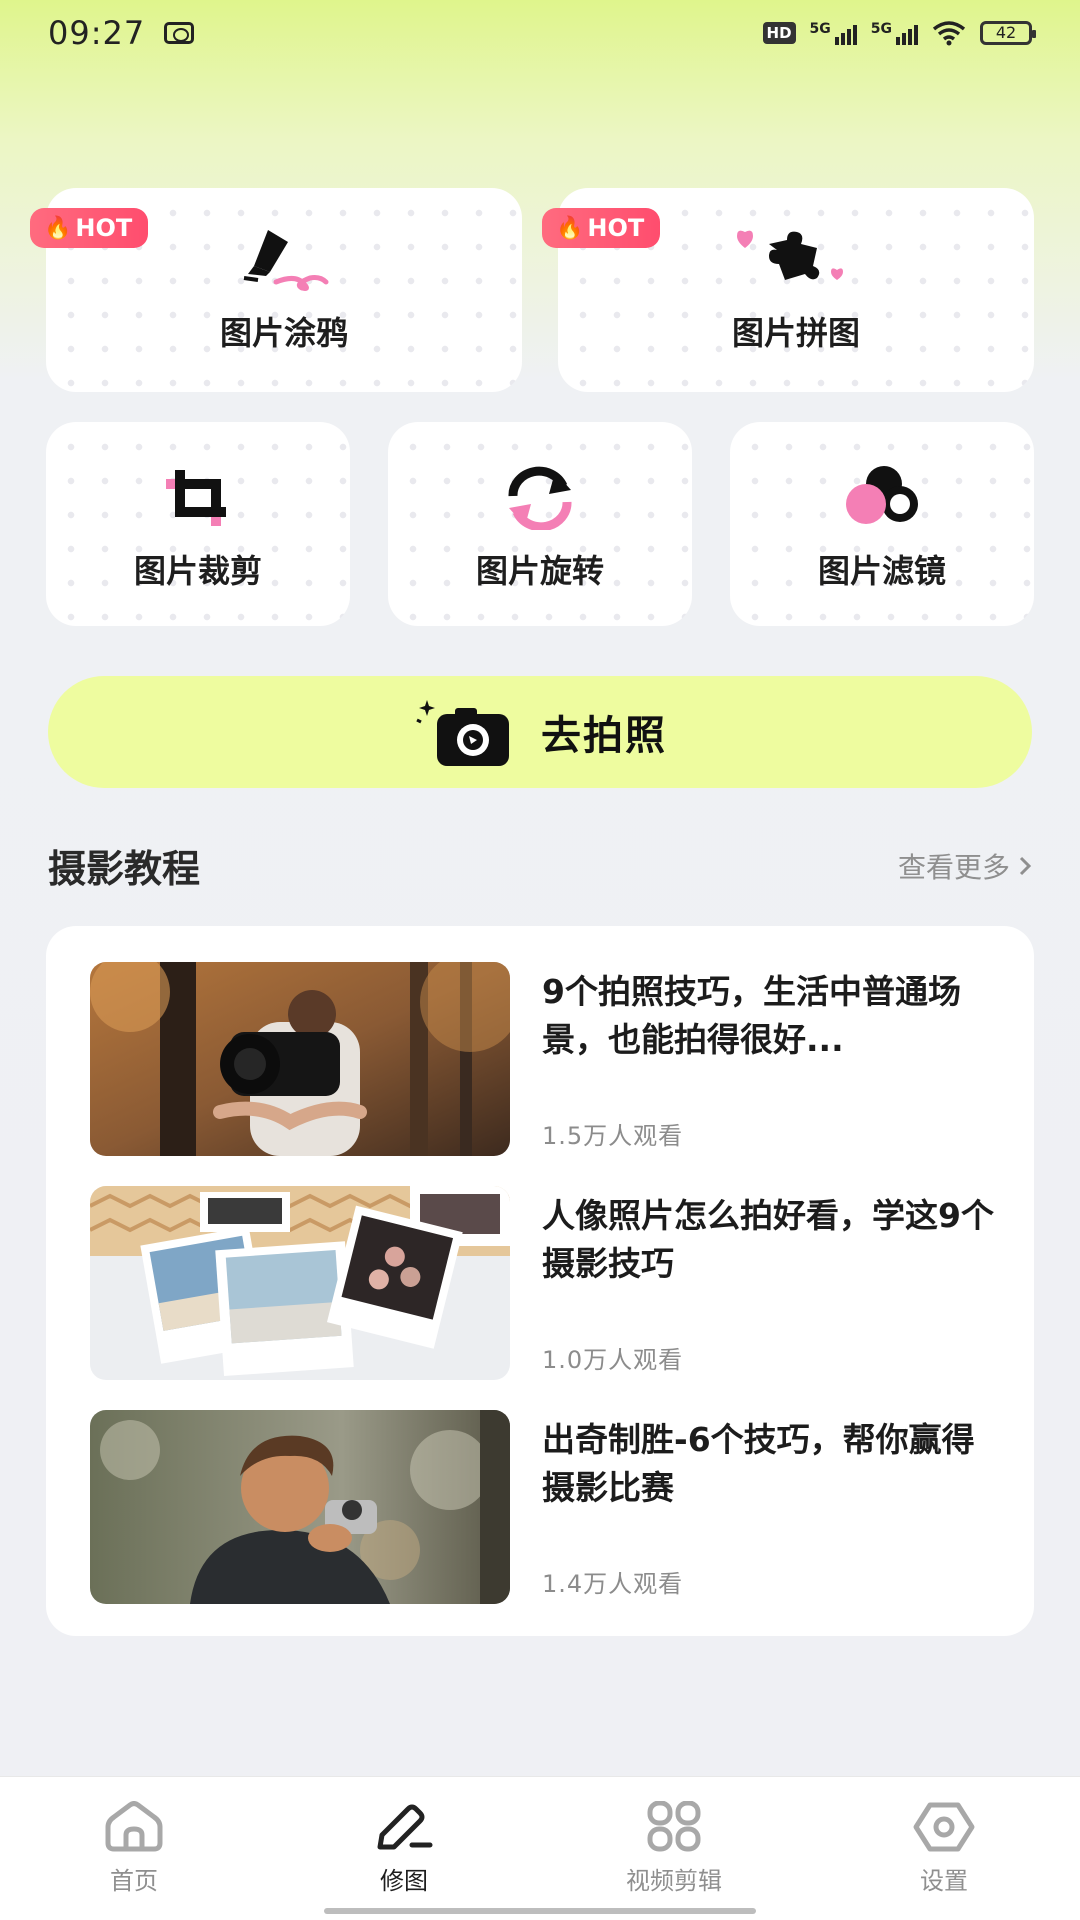 This screenshot has width=1080, height=1920. I want to click on nav-video-edit: 视频剪辑, so click(674, 1848).